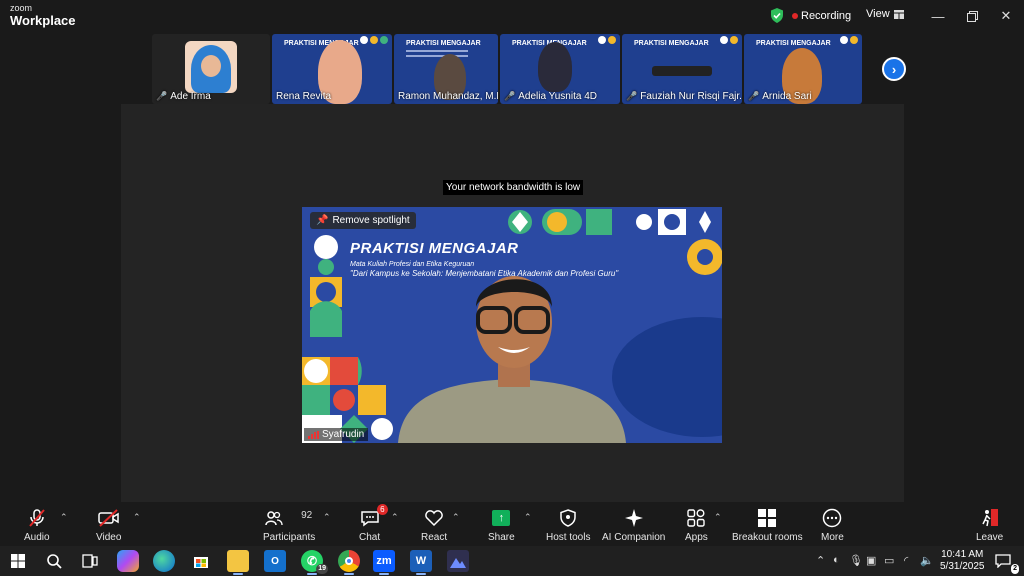  I want to click on participant-name: Ramon Muhandaz, M.Pd., so click(448, 96).